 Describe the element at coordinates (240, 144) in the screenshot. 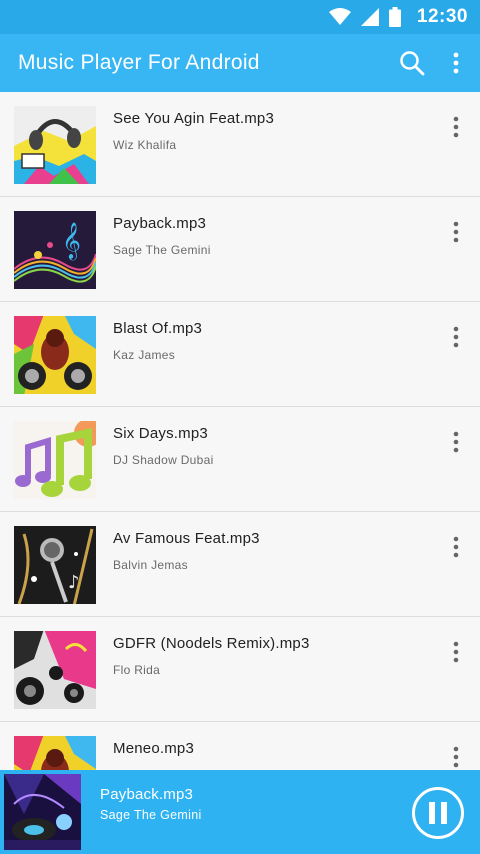

I see `song-row: See You Agin Feat.mp3 Wiz Khalifa` at that location.